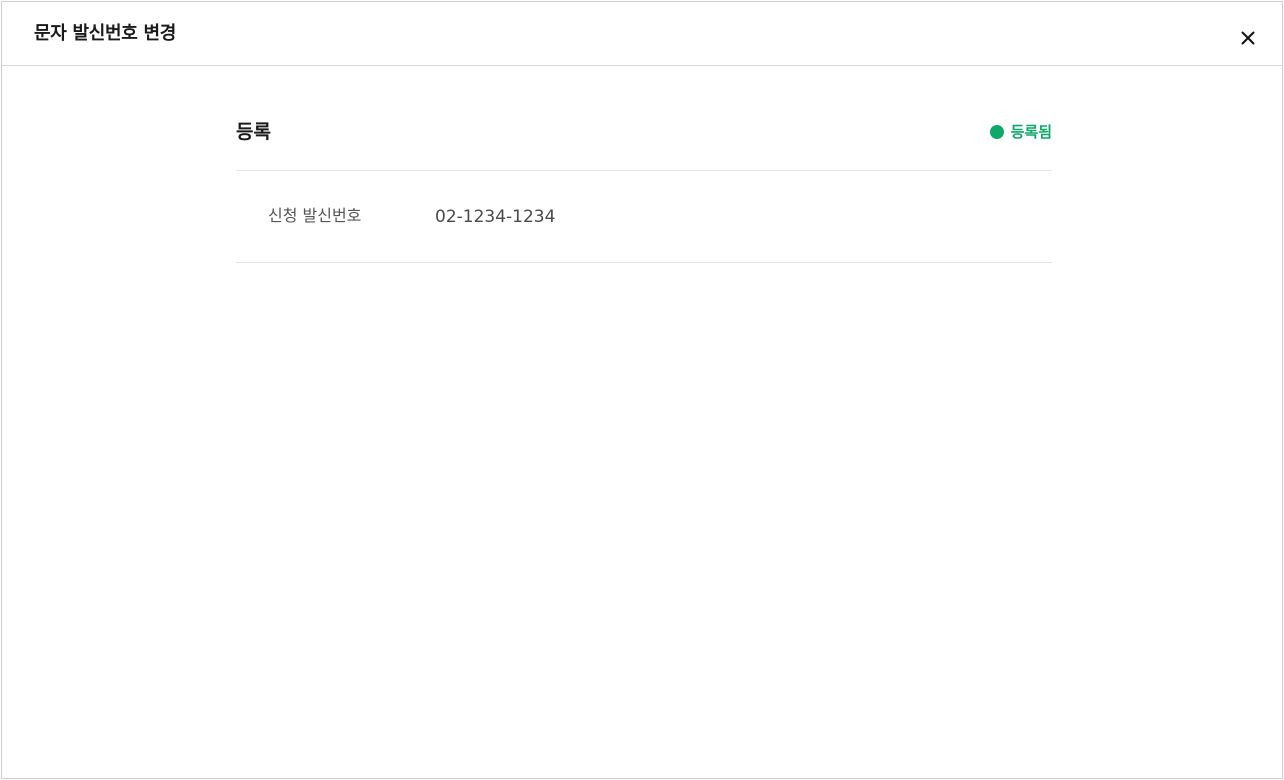 The image size is (1284, 780). I want to click on close-button, so click(1248, 34).